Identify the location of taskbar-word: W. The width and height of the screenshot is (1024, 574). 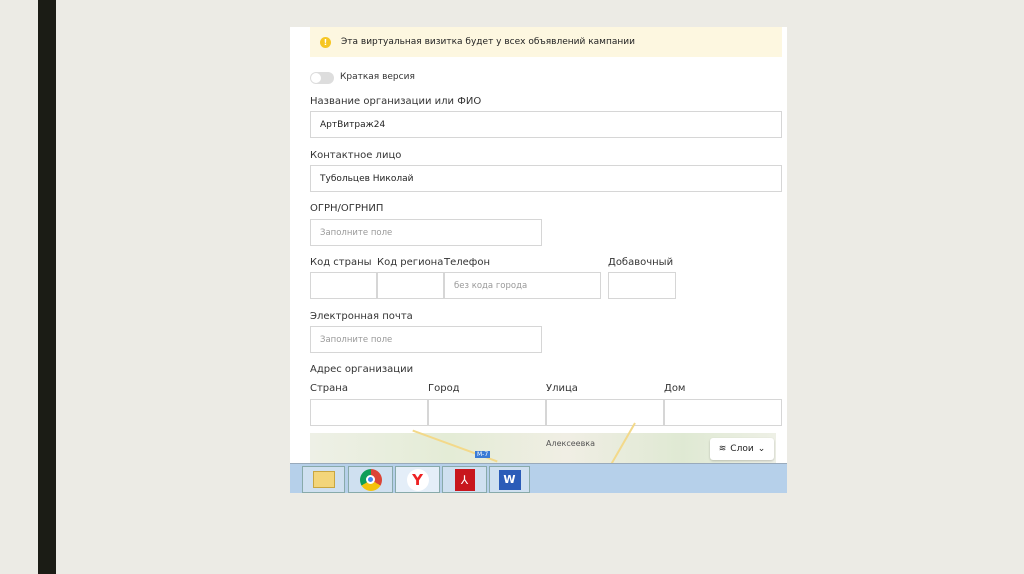
(509, 479).